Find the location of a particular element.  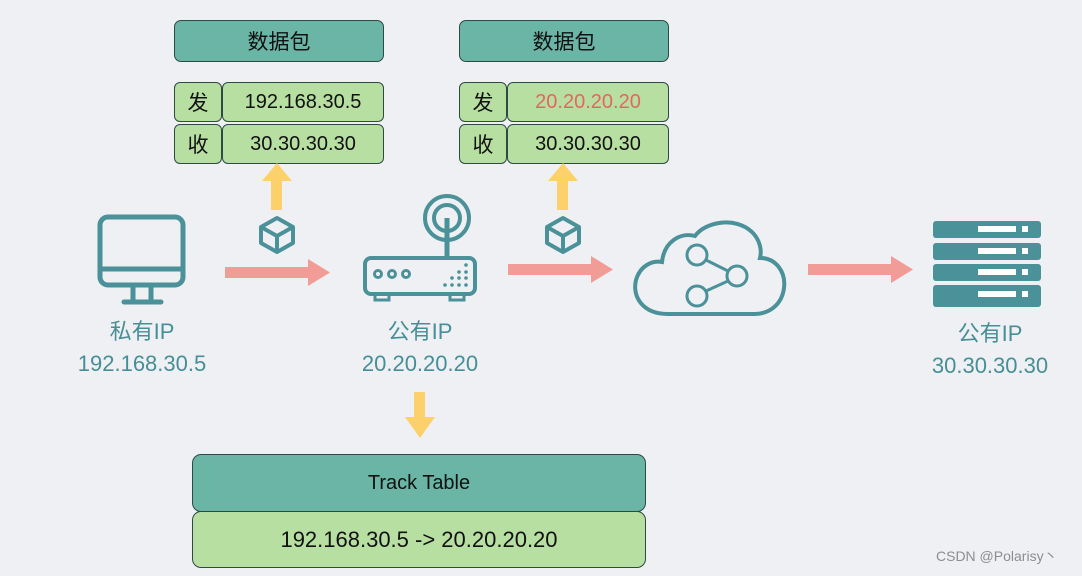

computer-ip-type: 私有IP is located at coordinates (142, 331).